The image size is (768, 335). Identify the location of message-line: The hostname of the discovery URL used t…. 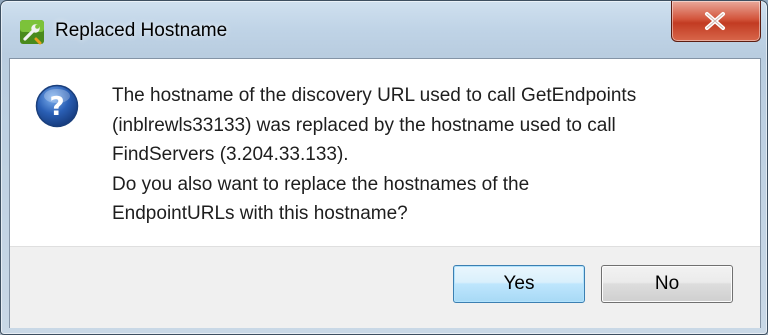
(374, 95).